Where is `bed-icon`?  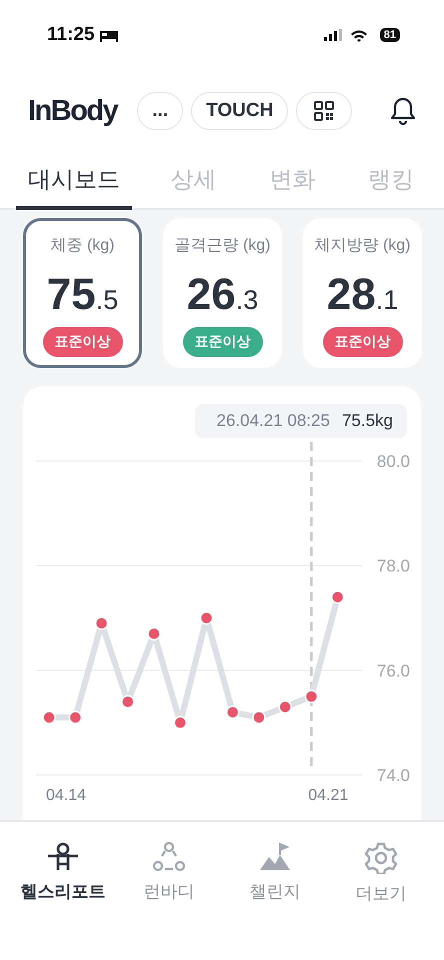 bed-icon is located at coordinates (108, 35).